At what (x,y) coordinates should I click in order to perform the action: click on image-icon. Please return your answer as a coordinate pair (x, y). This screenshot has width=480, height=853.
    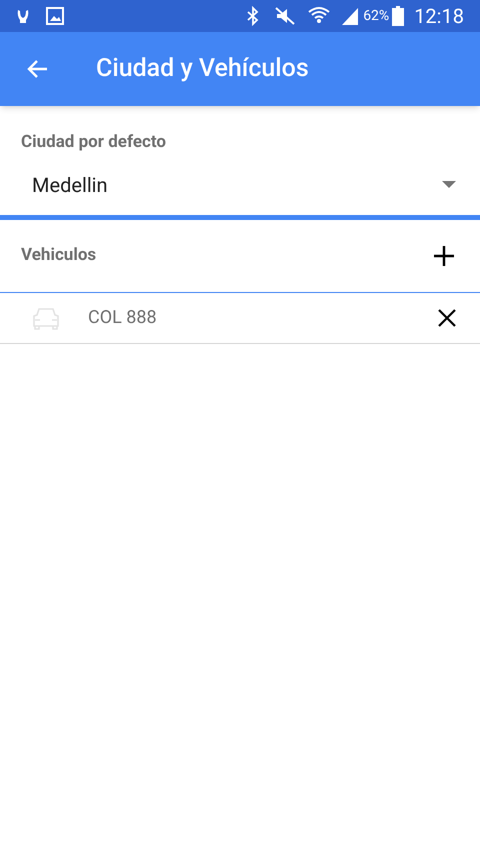
    Looking at the image, I should click on (55, 16).